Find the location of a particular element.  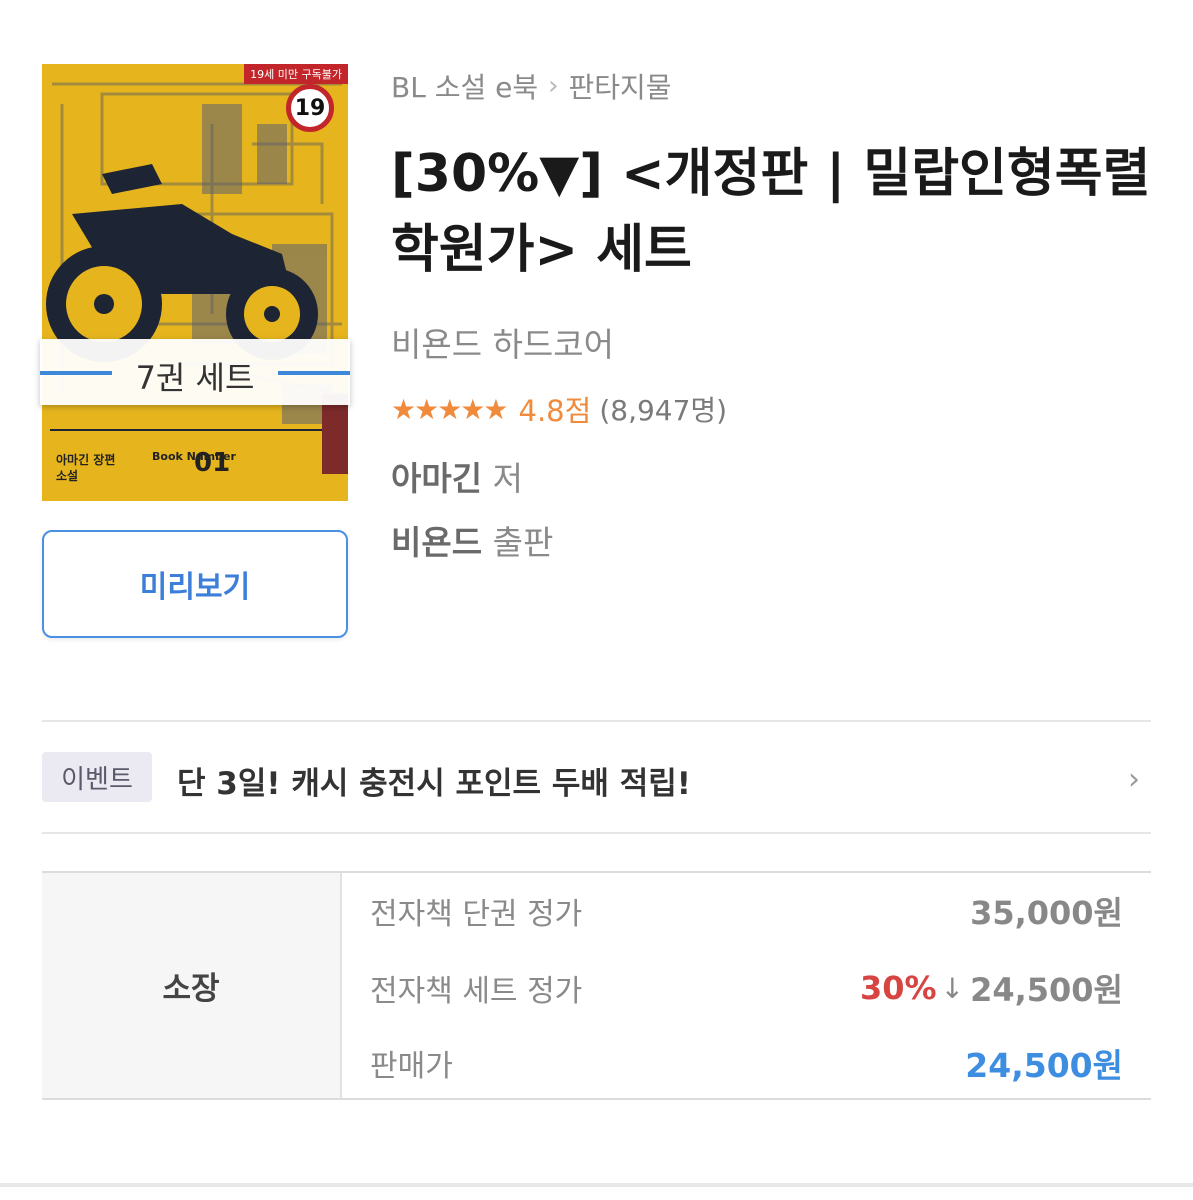

price-value: 24,500원 is located at coordinates (1046, 990).